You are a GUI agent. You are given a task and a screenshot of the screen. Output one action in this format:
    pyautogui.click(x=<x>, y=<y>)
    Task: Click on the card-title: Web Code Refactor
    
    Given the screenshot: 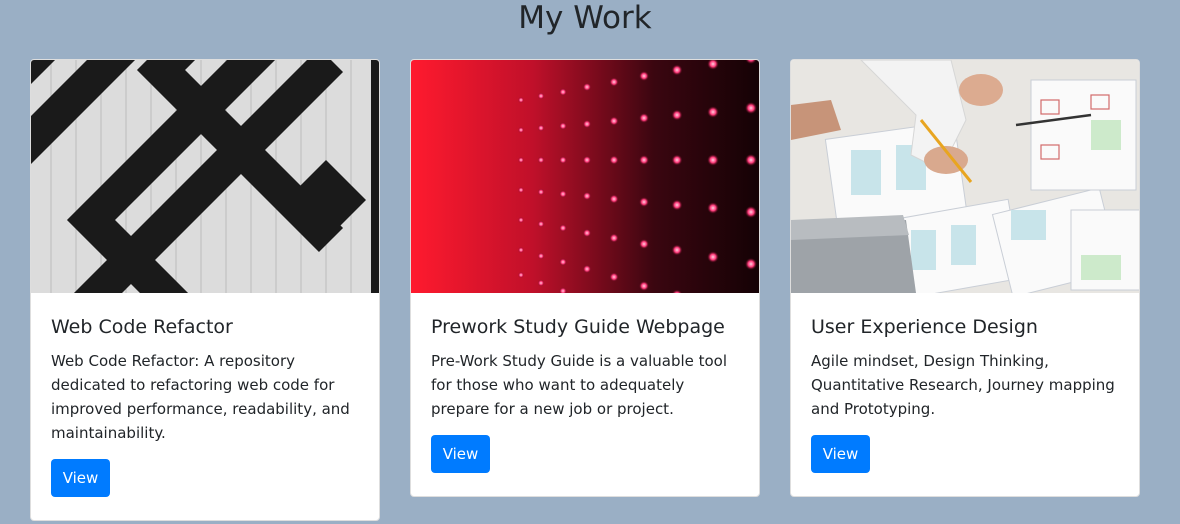 What is the action you would take?
    pyautogui.click(x=142, y=327)
    